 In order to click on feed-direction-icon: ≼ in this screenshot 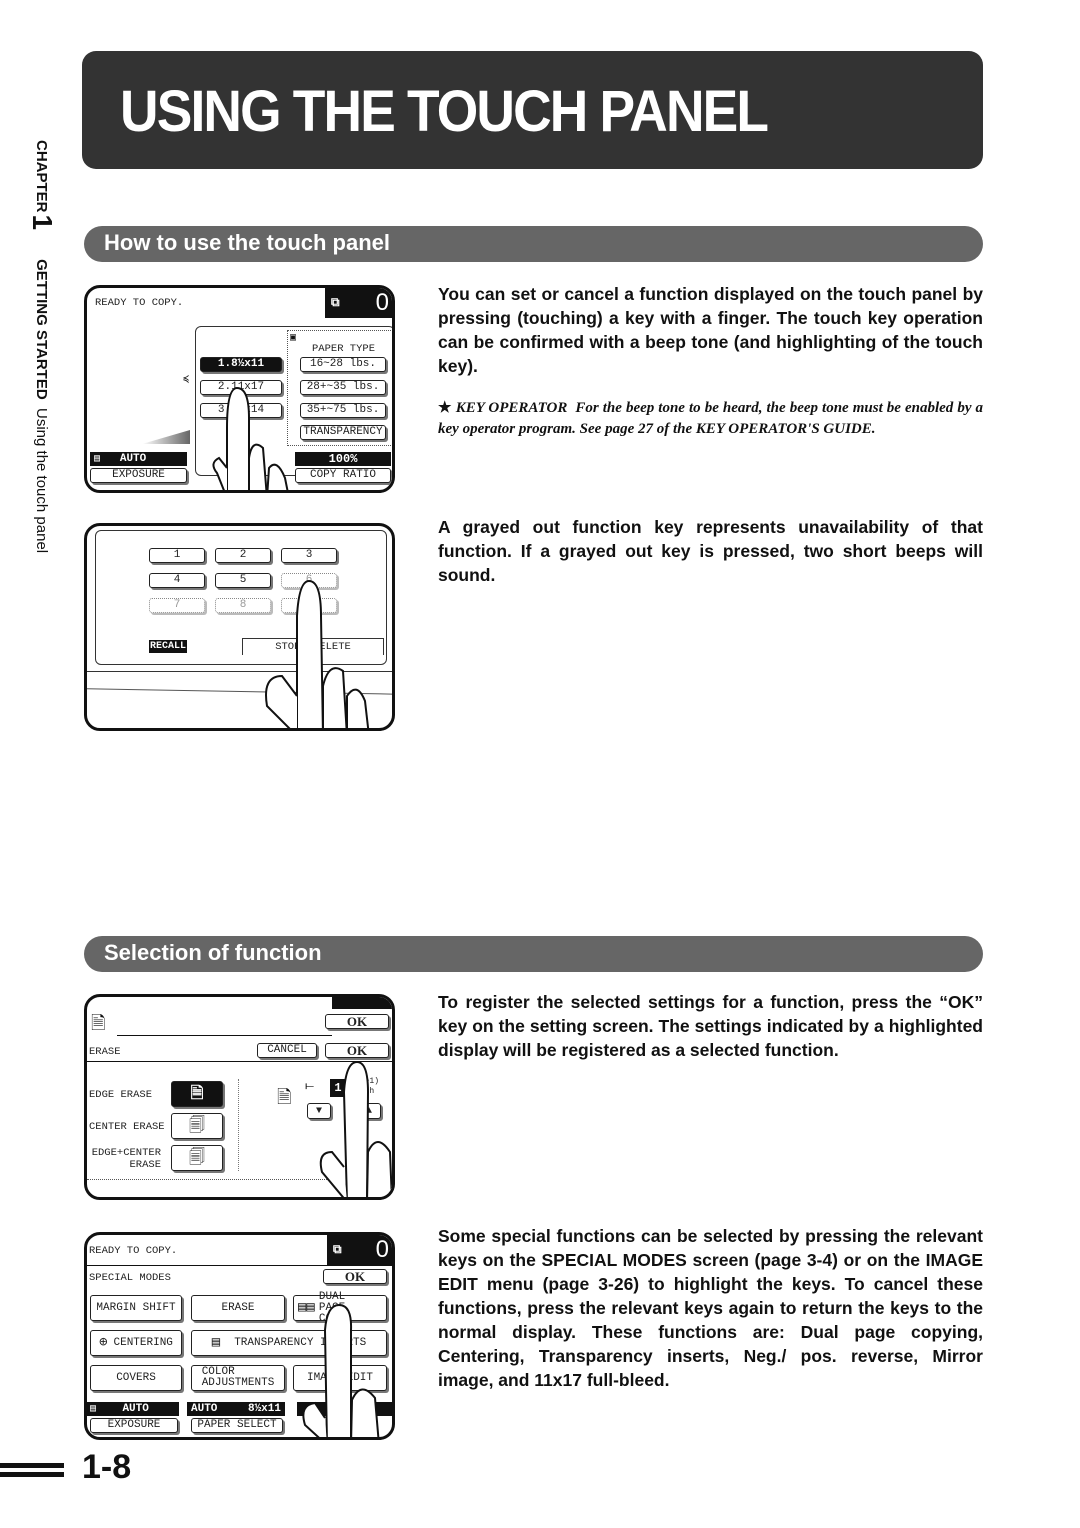, I will do `click(186, 380)`.